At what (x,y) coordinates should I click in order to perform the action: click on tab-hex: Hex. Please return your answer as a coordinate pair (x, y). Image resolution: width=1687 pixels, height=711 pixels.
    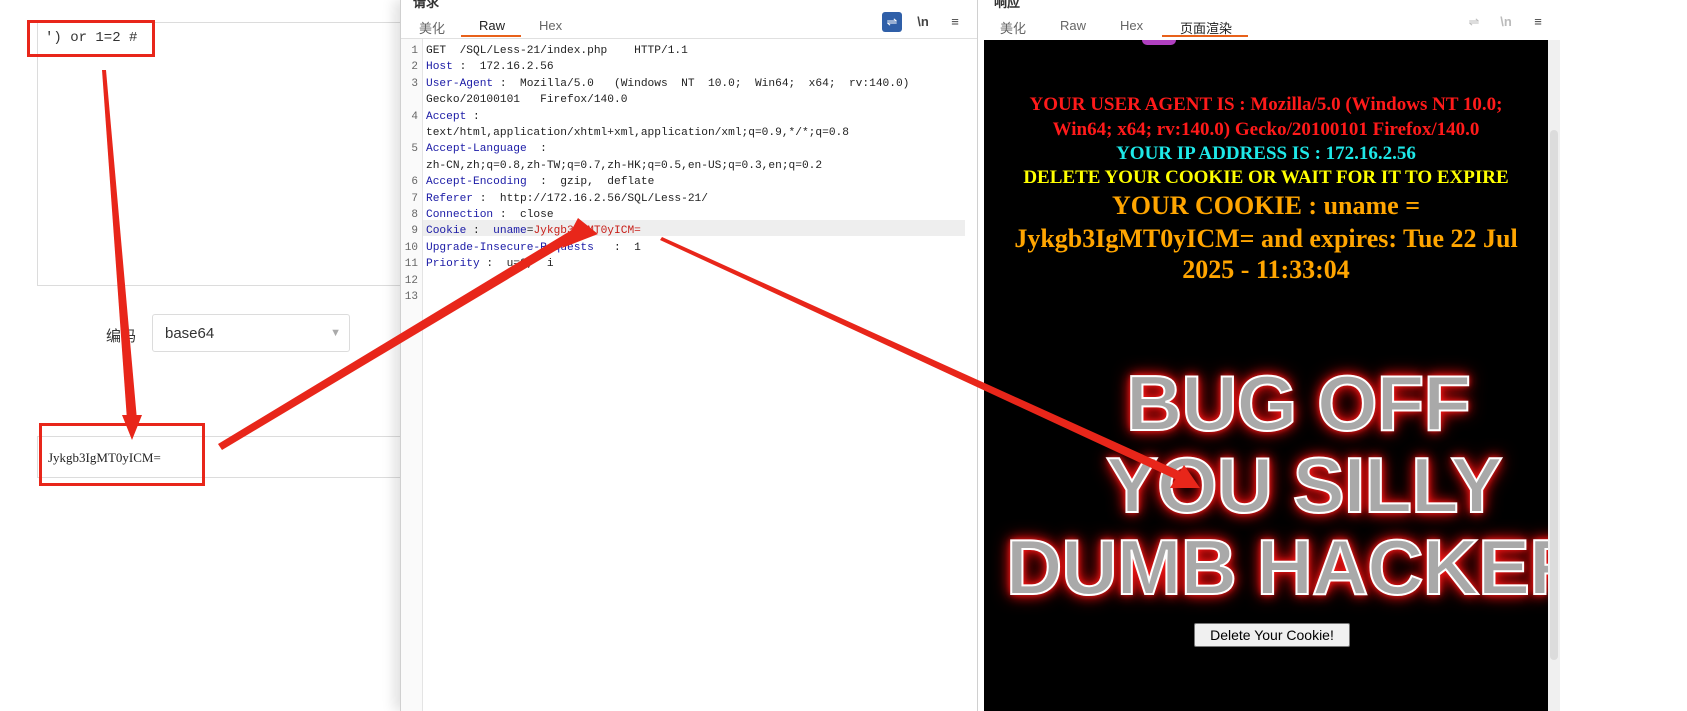
    Looking at the image, I should click on (550, 25).